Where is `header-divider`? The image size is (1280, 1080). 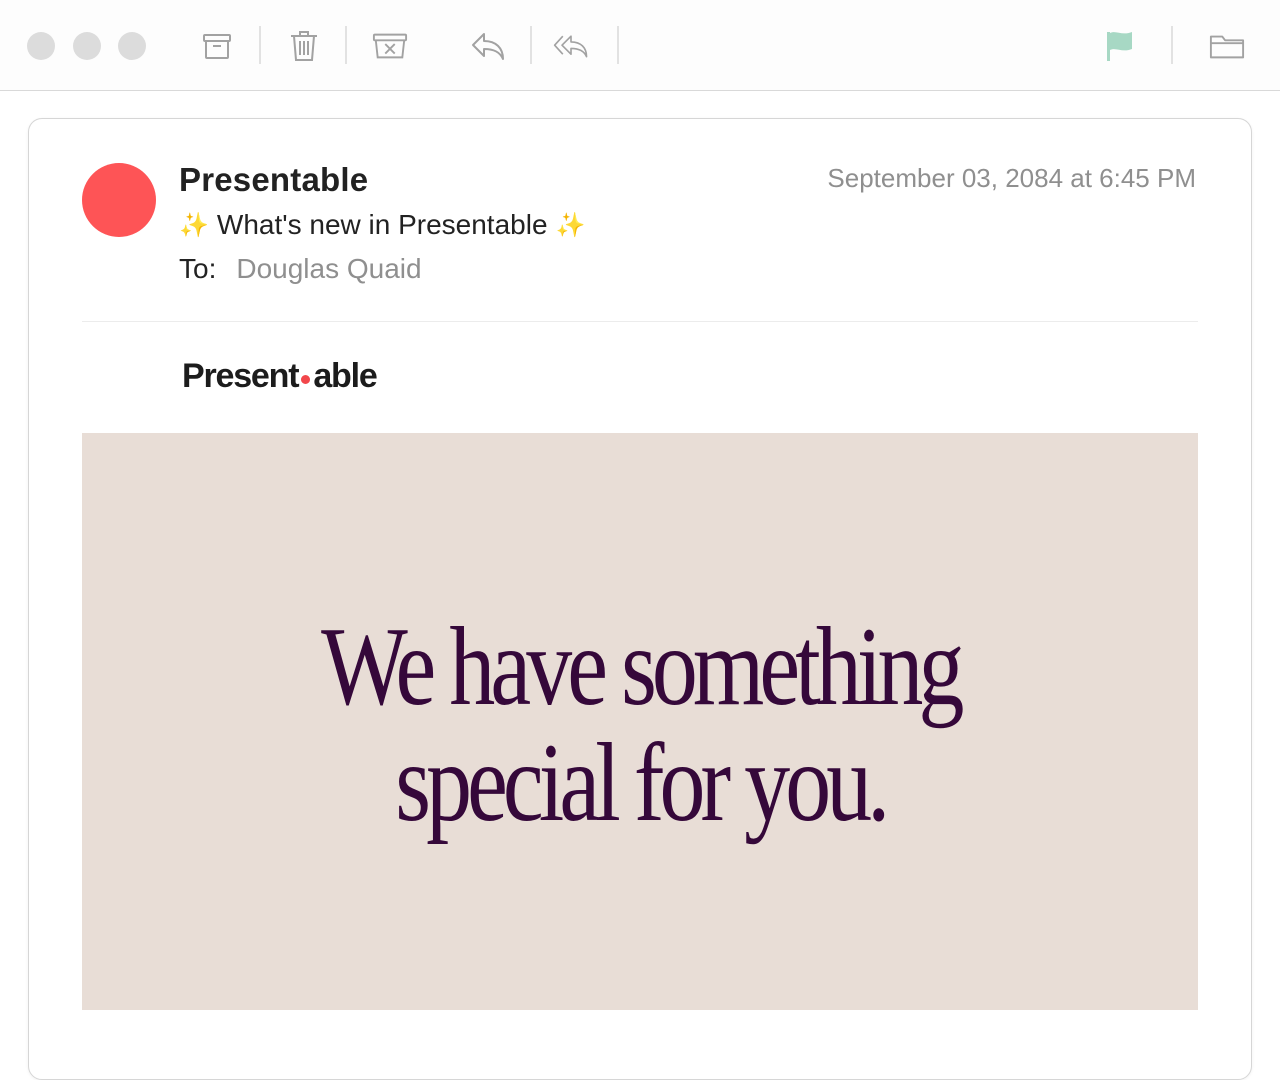
header-divider is located at coordinates (640, 321).